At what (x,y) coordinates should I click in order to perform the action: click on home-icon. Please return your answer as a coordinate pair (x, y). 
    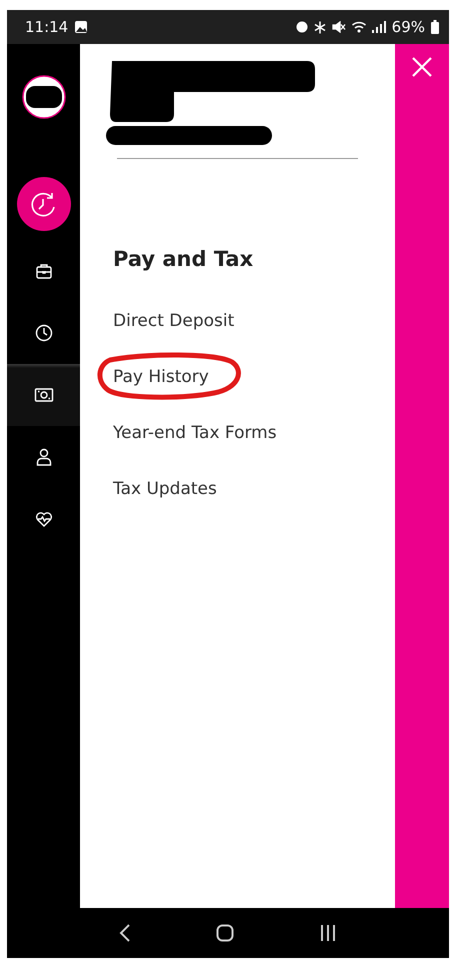
    Looking at the image, I should click on (225, 933).